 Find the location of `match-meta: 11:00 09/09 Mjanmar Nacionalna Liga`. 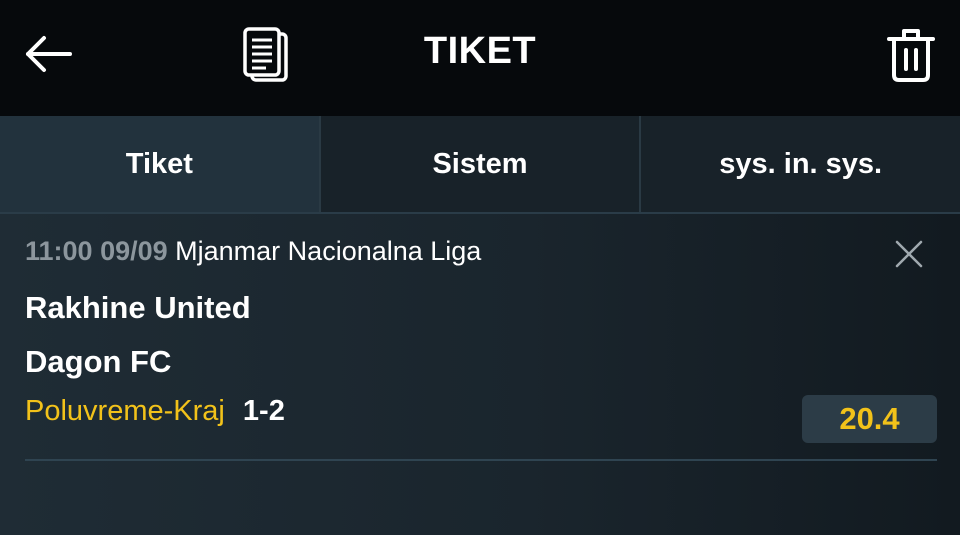

match-meta: 11:00 09/09 Mjanmar Nacionalna Liga is located at coordinates (253, 251).